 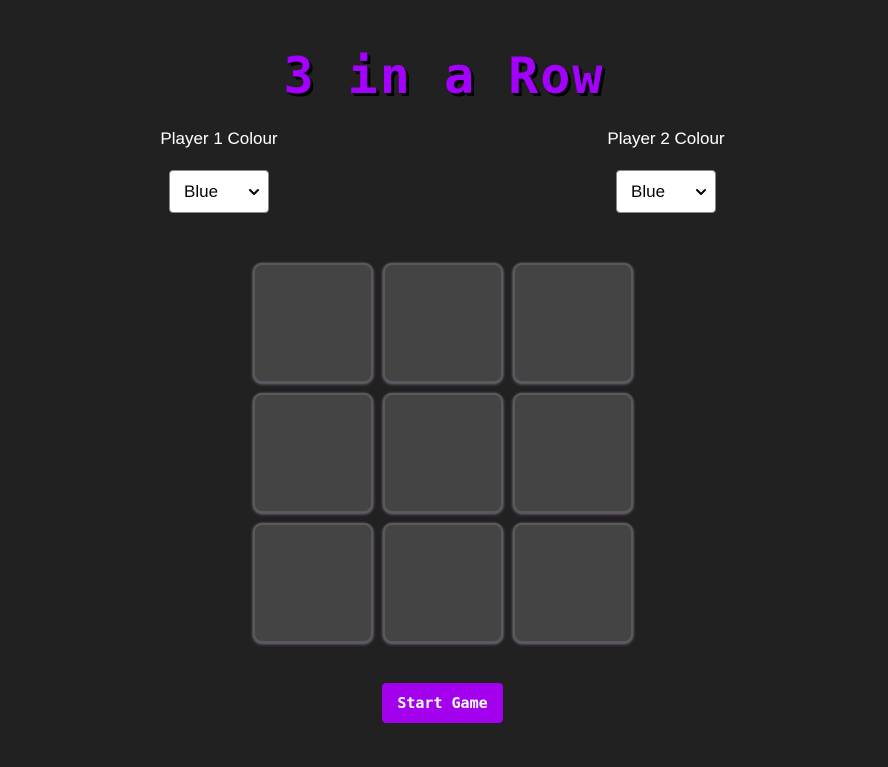 I want to click on player1-colour-label: Player 1 Colour, so click(x=219, y=138).